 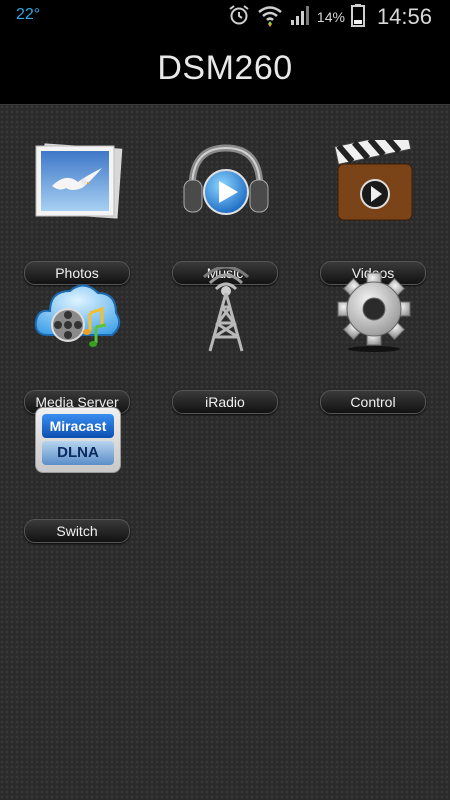 I want to click on tile-videos: Videos, so click(x=374, y=211).